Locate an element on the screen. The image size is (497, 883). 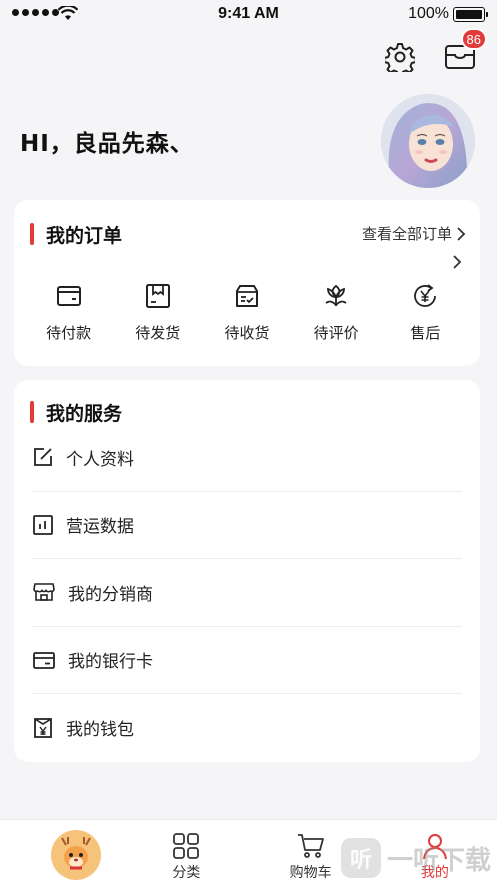
battery-percentage: 100% is located at coordinates (428, 13).